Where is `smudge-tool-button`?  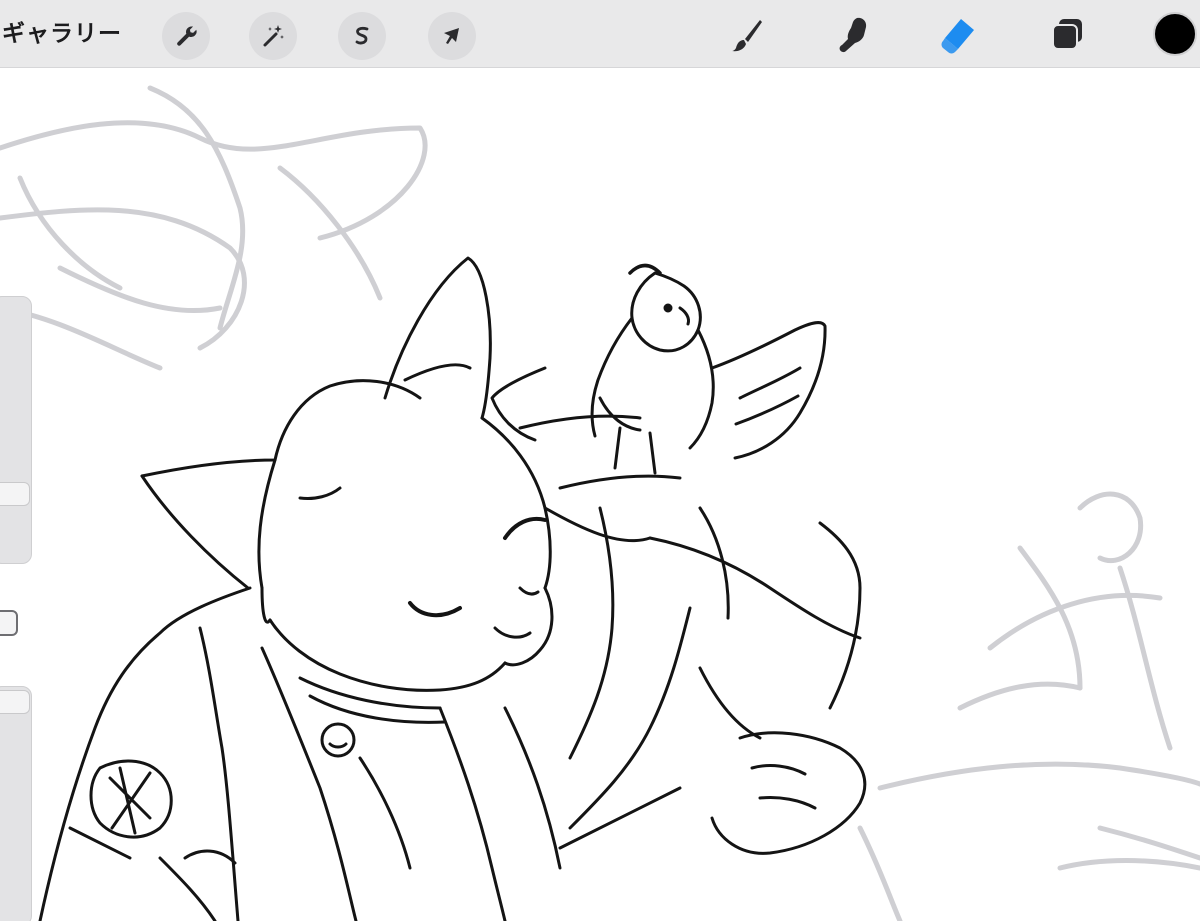 smudge-tool-button is located at coordinates (853, 35).